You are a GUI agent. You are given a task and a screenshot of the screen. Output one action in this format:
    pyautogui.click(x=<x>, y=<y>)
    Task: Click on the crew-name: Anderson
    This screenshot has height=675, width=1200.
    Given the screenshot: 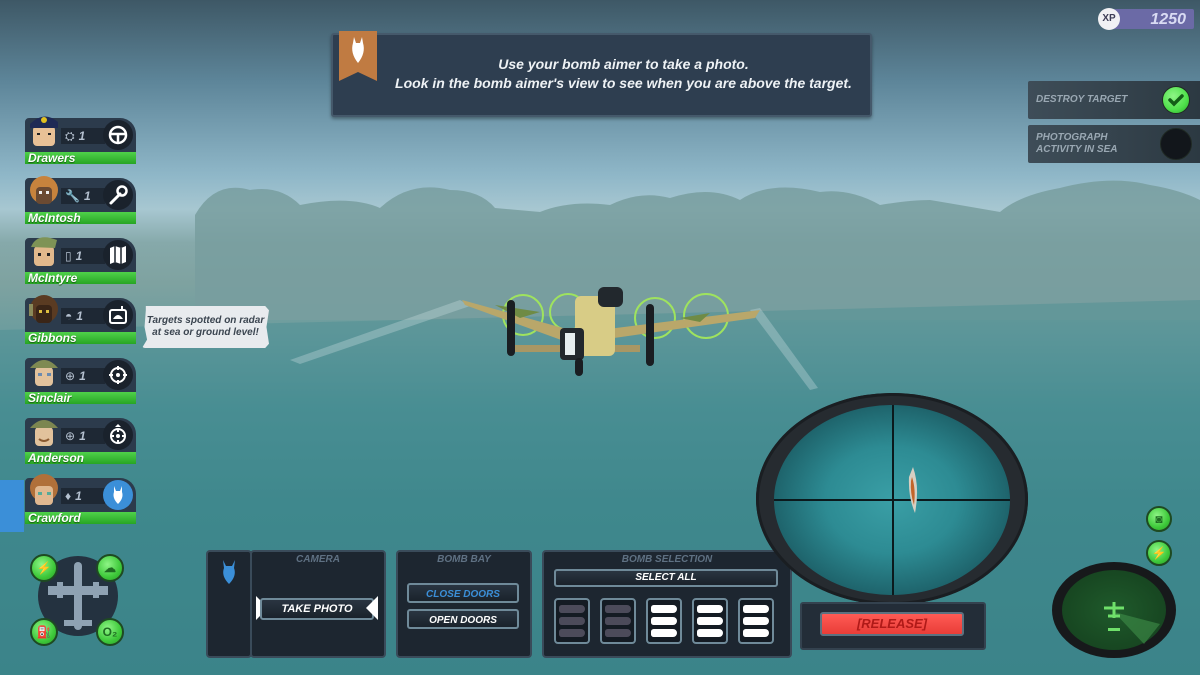 What is the action you would take?
    pyautogui.click(x=80, y=458)
    